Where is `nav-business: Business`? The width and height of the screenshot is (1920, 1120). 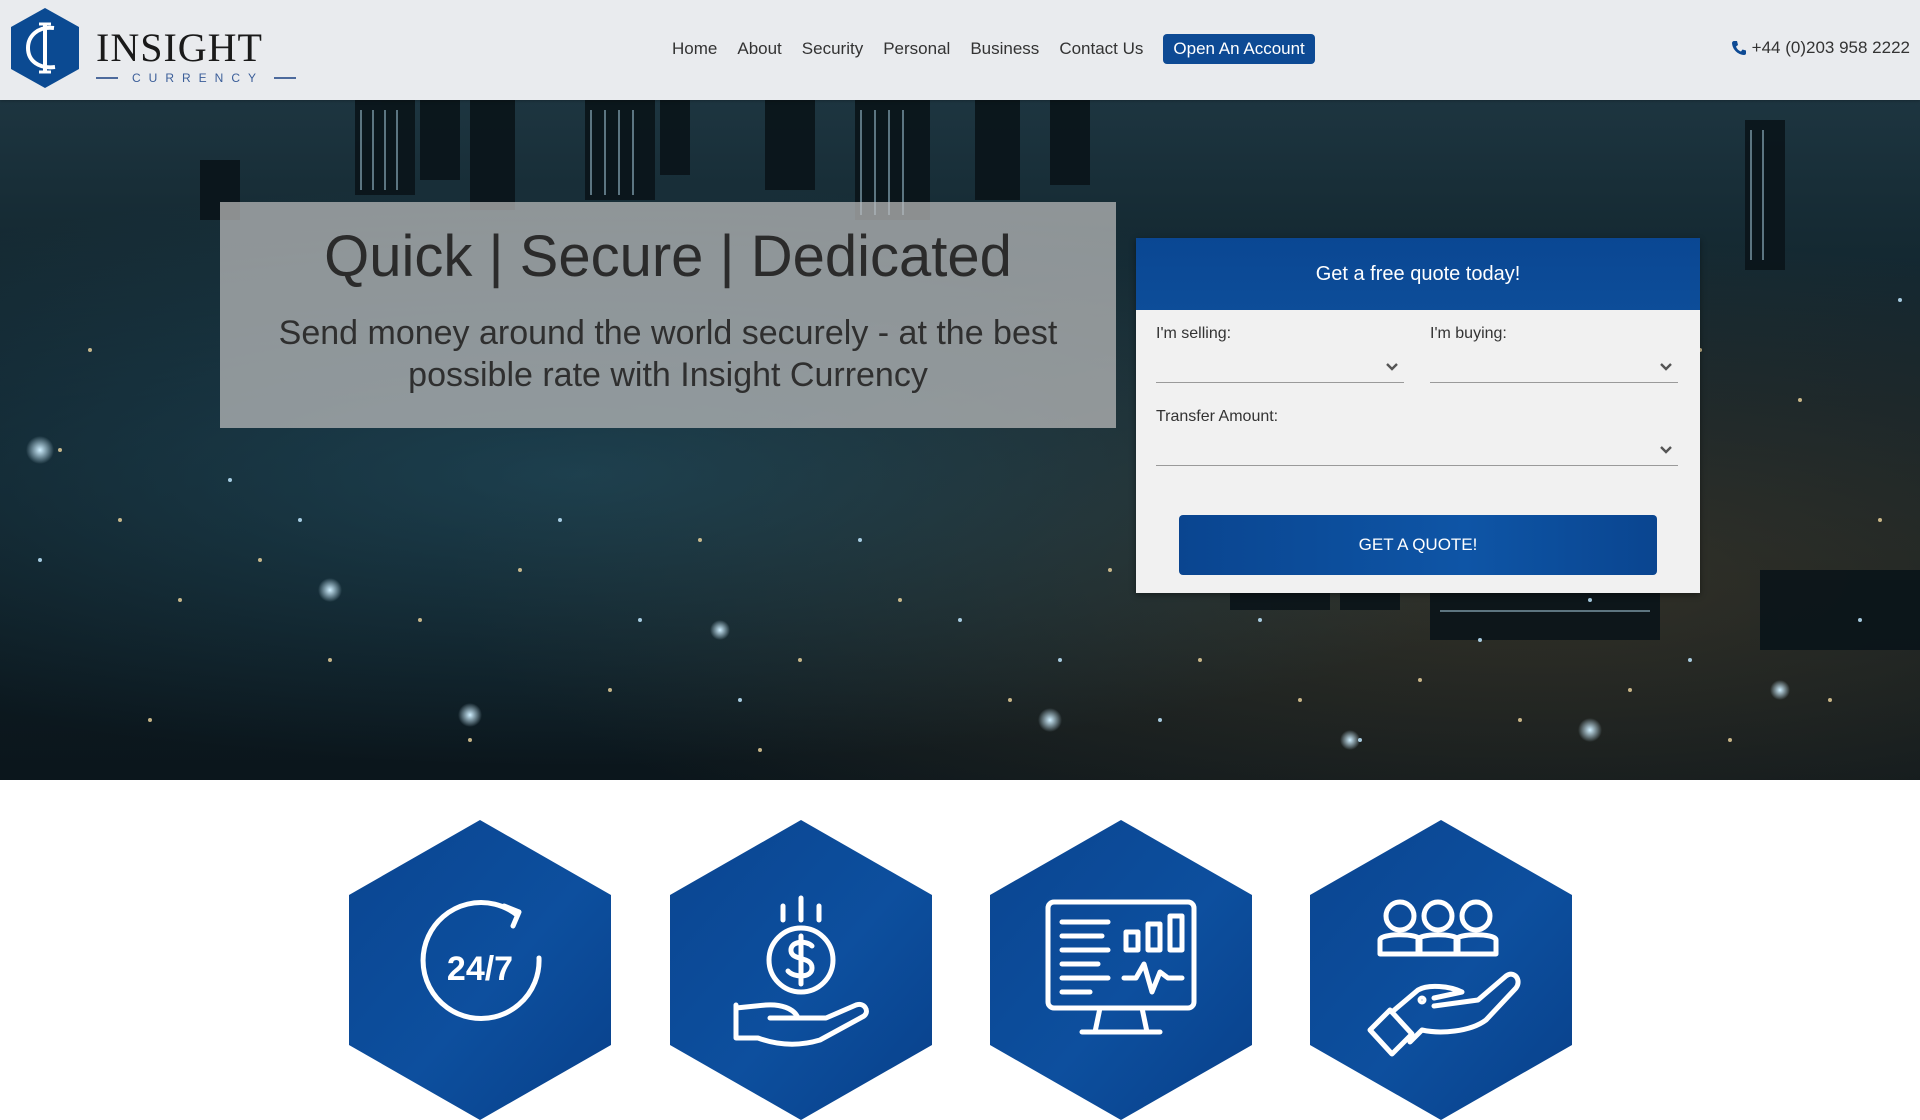
nav-business: Business is located at coordinates (1004, 49).